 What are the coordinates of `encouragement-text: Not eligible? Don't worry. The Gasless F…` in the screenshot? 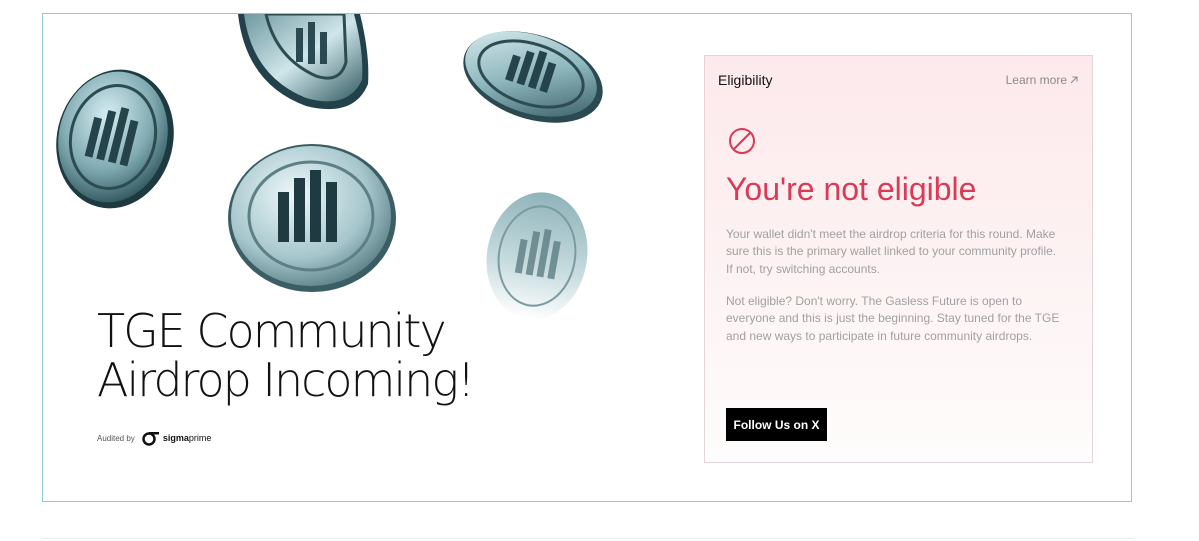 It's located at (893, 318).